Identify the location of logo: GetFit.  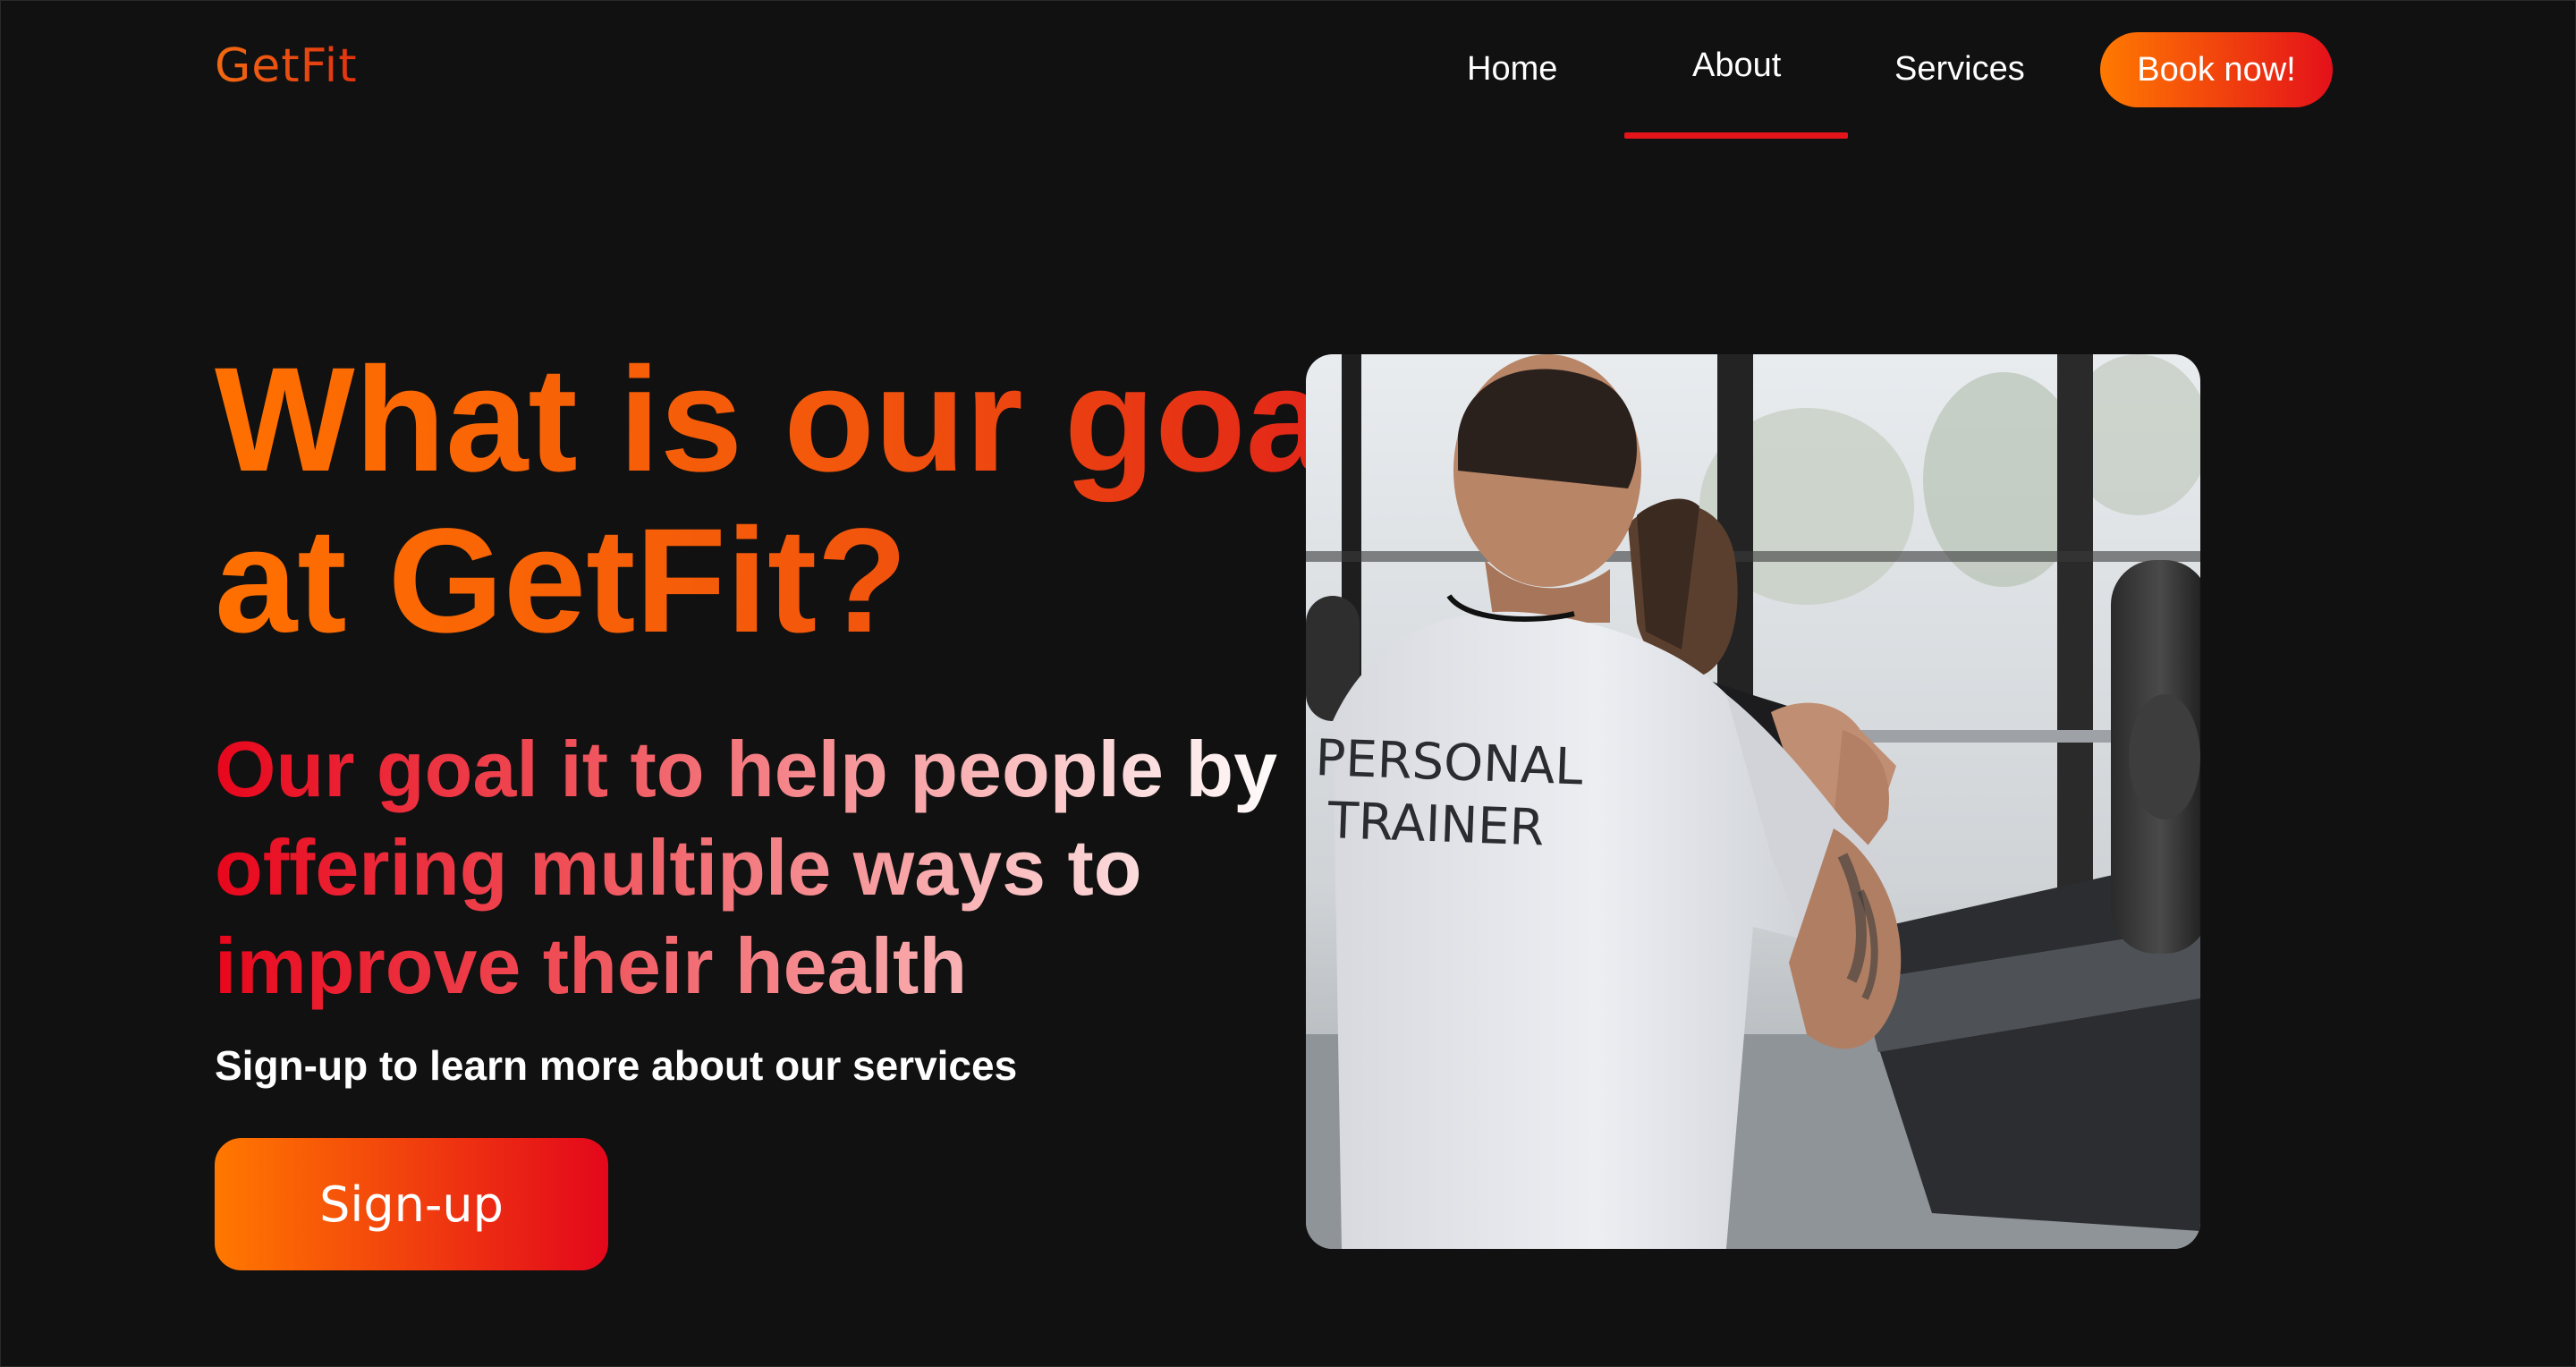
(286, 66).